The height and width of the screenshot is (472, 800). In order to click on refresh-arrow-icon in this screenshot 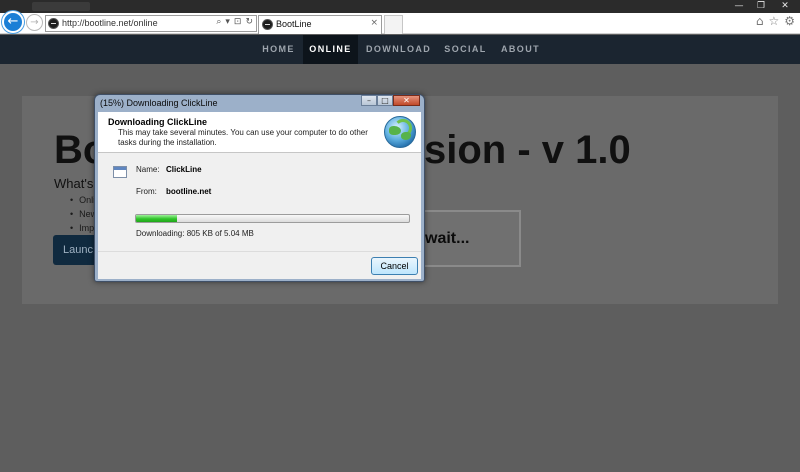, I will do `click(403, 128)`.